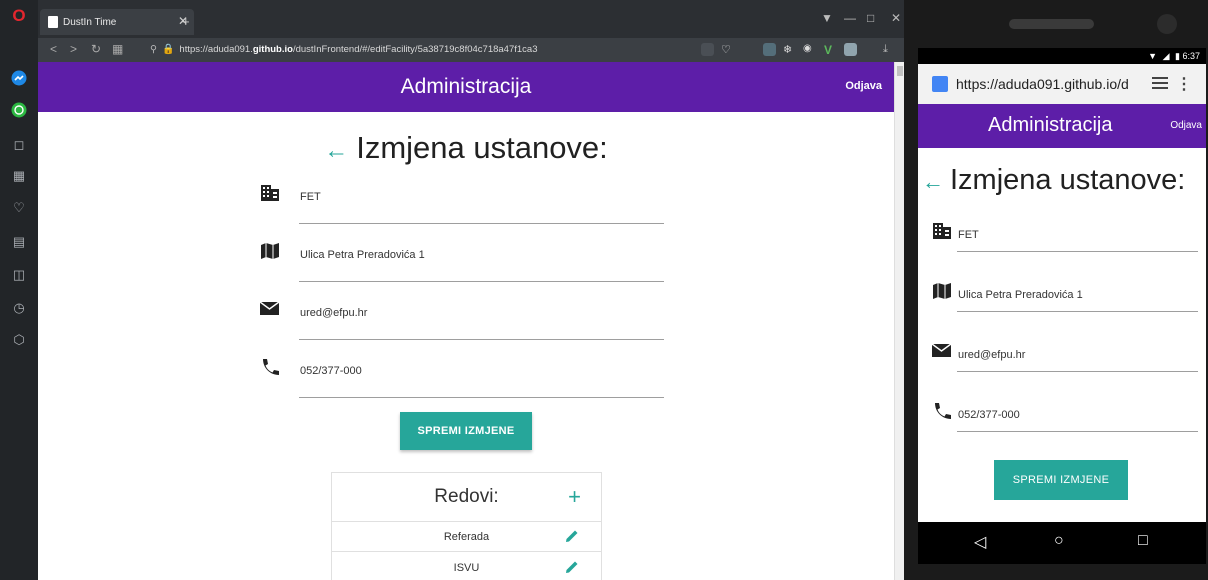 The height and width of the screenshot is (580, 1208). What do you see at coordinates (1153, 56) in the screenshot?
I see `wifi-icon: ▼` at bounding box center [1153, 56].